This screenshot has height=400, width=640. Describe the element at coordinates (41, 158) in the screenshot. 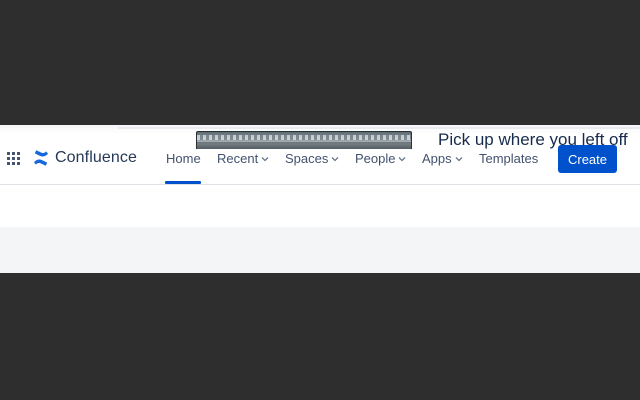

I see `confluence-logo-icon` at that location.